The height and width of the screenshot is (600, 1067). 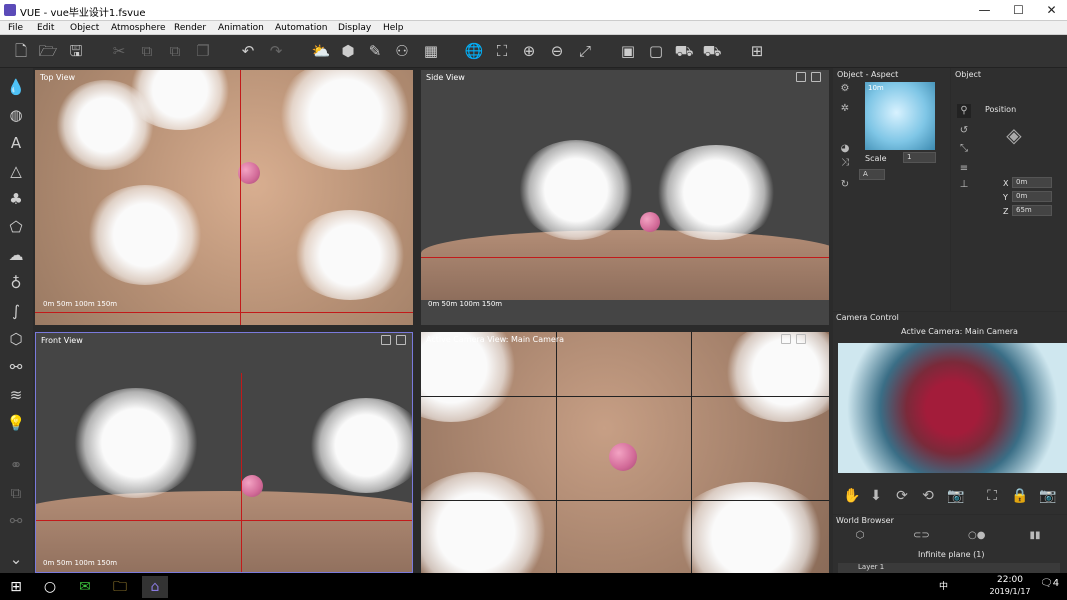 What do you see at coordinates (1018, 10) in the screenshot?
I see `maximize-button: ☐` at bounding box center [1018, 10].